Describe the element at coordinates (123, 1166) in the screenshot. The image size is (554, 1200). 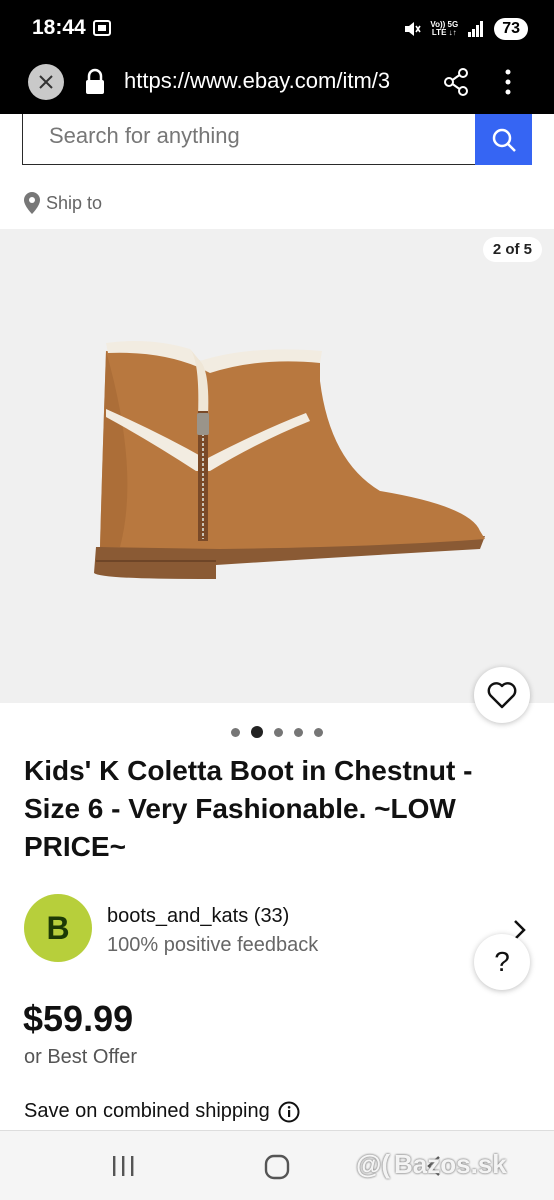
I see `recent-apps-icon` at that location.